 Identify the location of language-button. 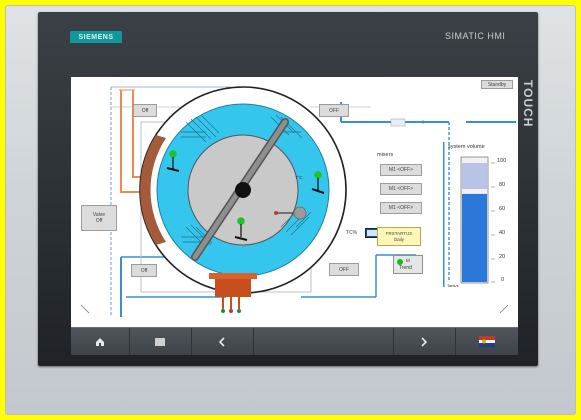
(486, 341).